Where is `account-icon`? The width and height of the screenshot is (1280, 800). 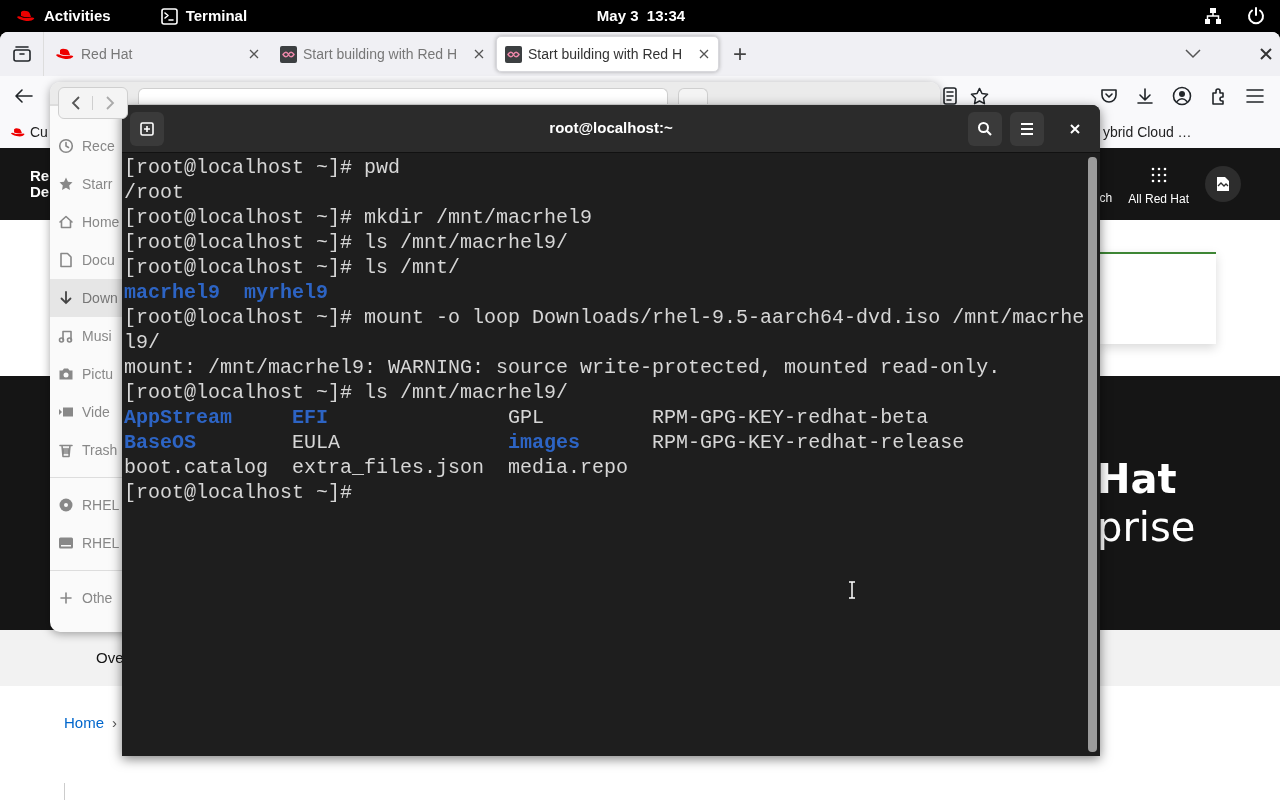
account-icon is located at coordinates (1182, 96).